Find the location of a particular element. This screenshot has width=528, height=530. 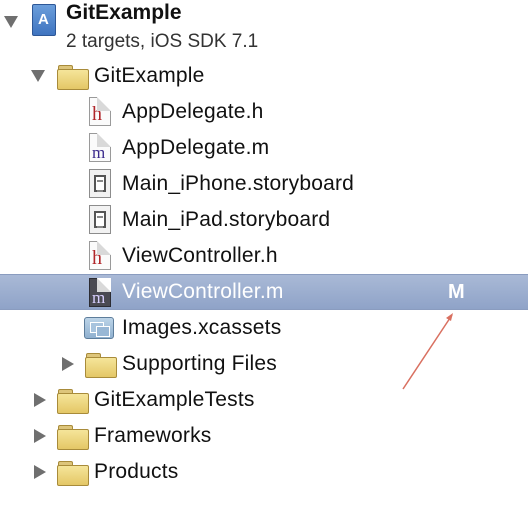

row-label: Products is located at coordinates (136, 471).